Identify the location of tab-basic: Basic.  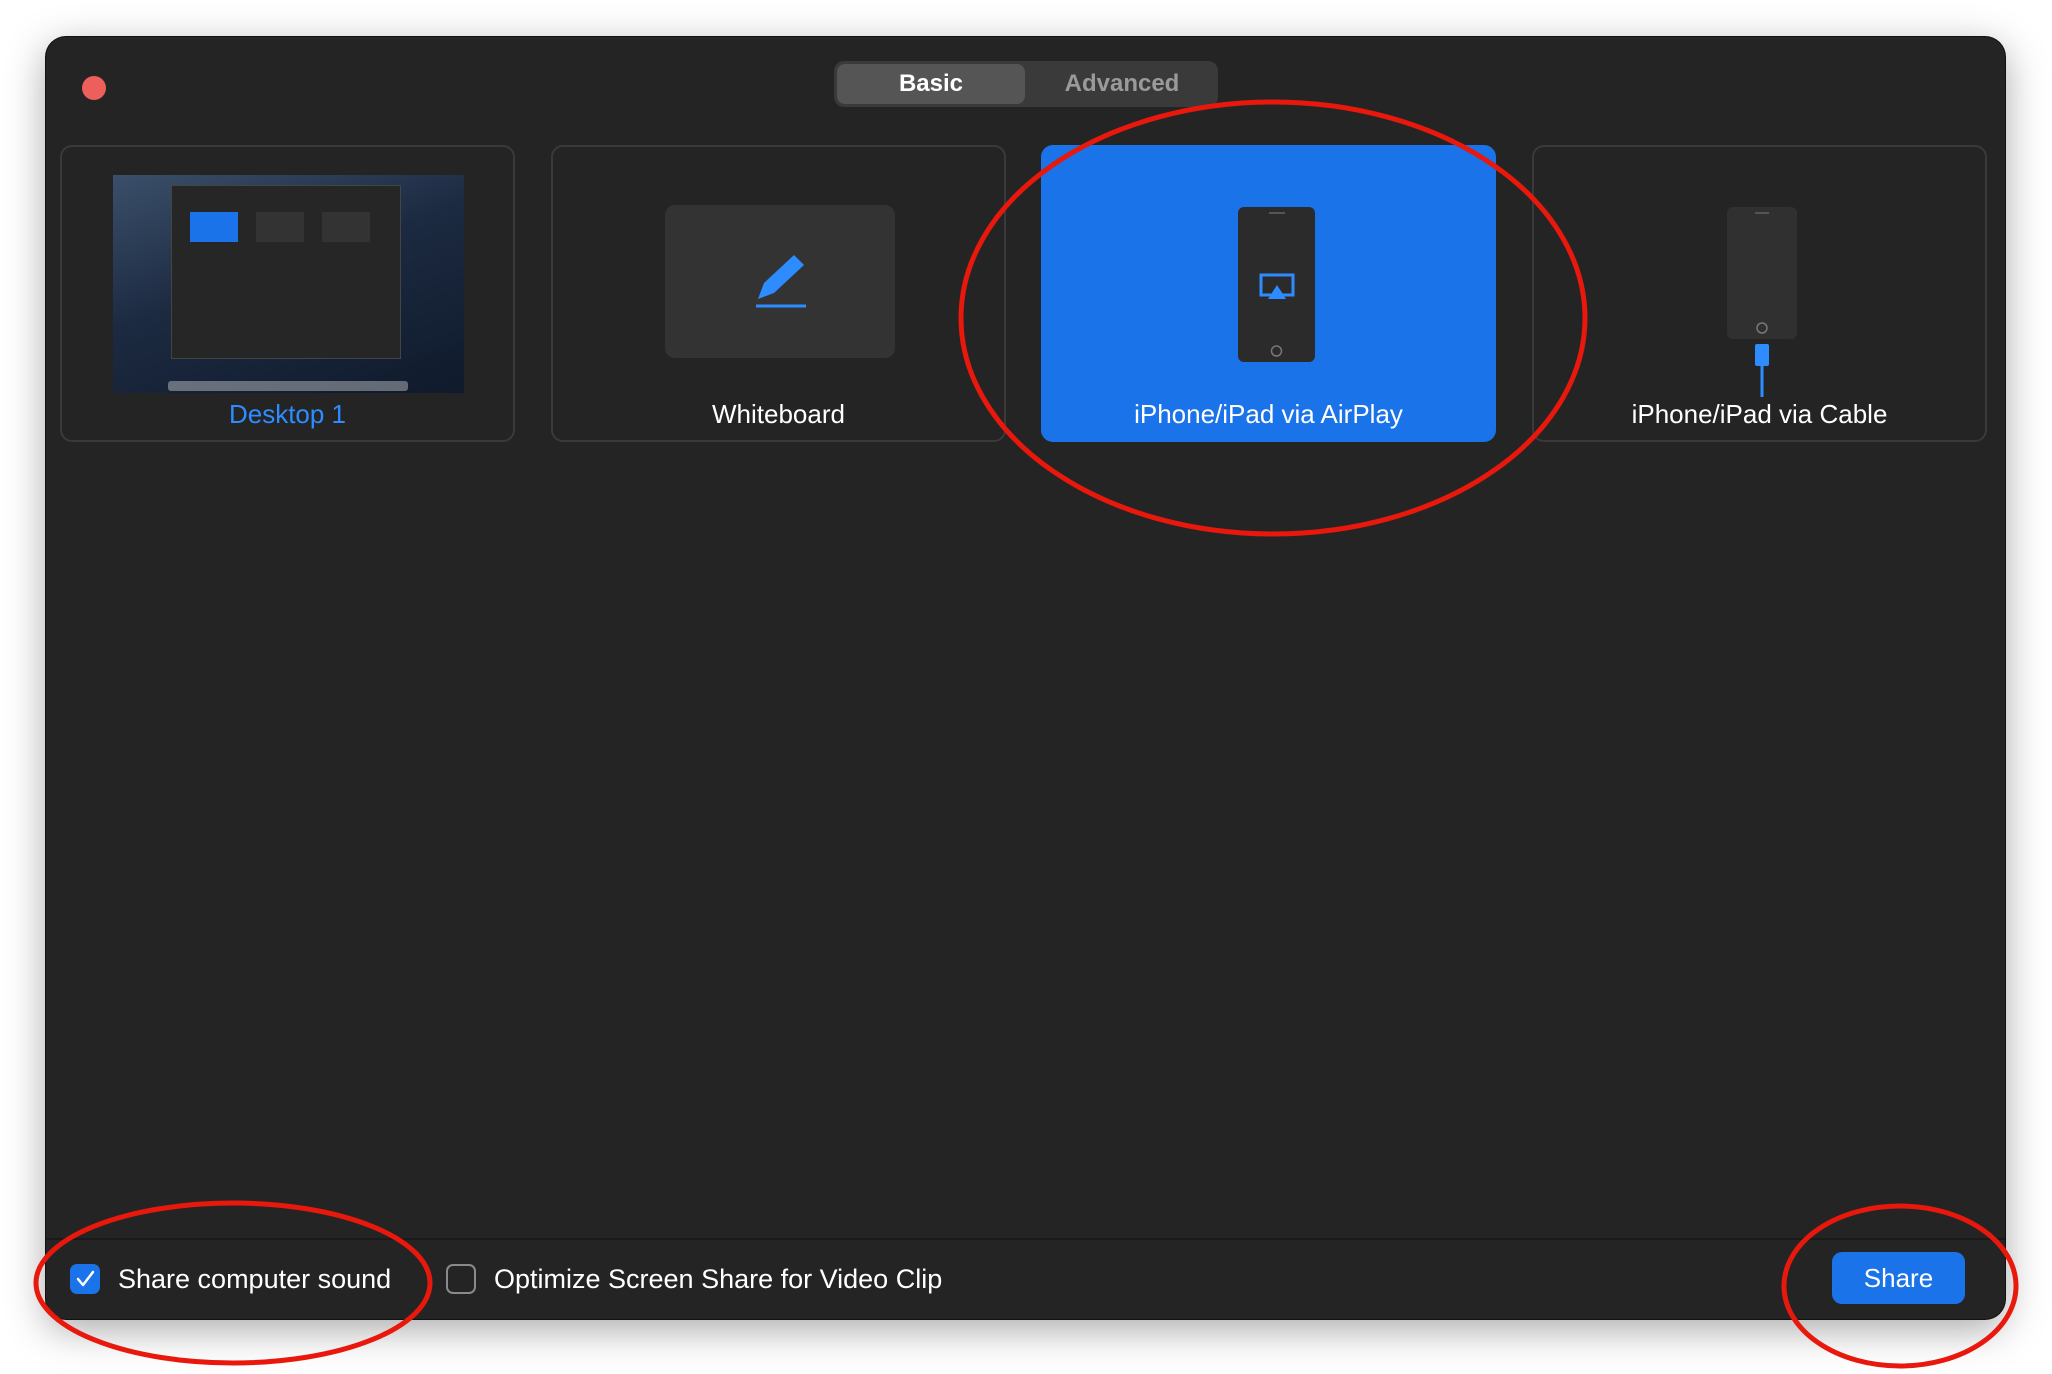
(931, 84).